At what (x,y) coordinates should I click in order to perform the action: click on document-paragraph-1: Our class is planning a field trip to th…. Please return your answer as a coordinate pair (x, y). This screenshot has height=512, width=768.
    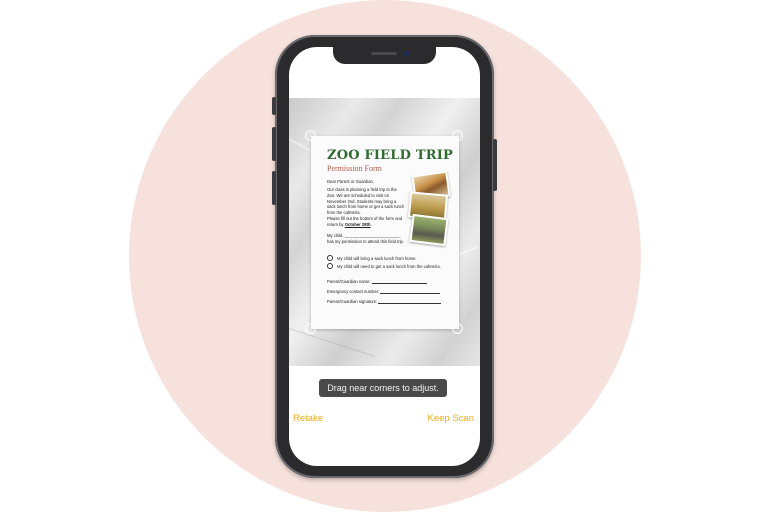
    Looking at the image, I should click on (366, 201).